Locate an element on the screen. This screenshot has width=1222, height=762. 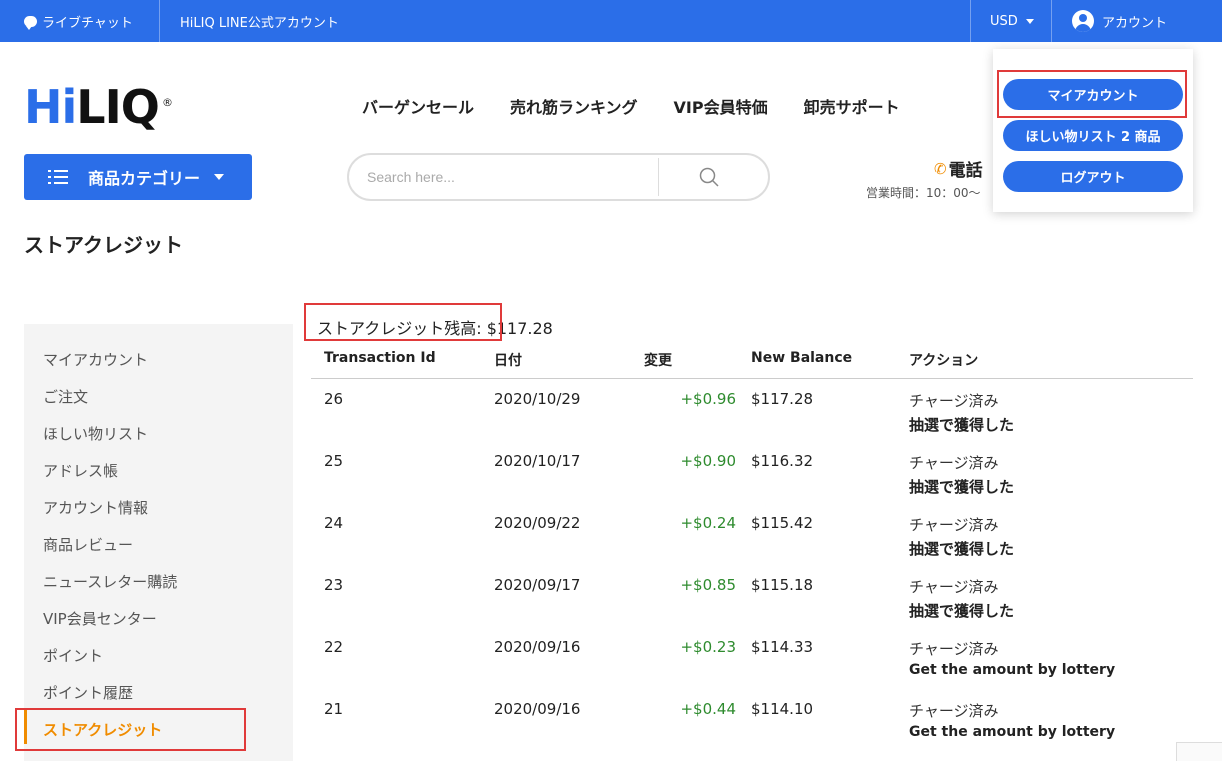
store-credit-balance: ストアクレジット残高: $117.28 is located at coordinates (435, 327).